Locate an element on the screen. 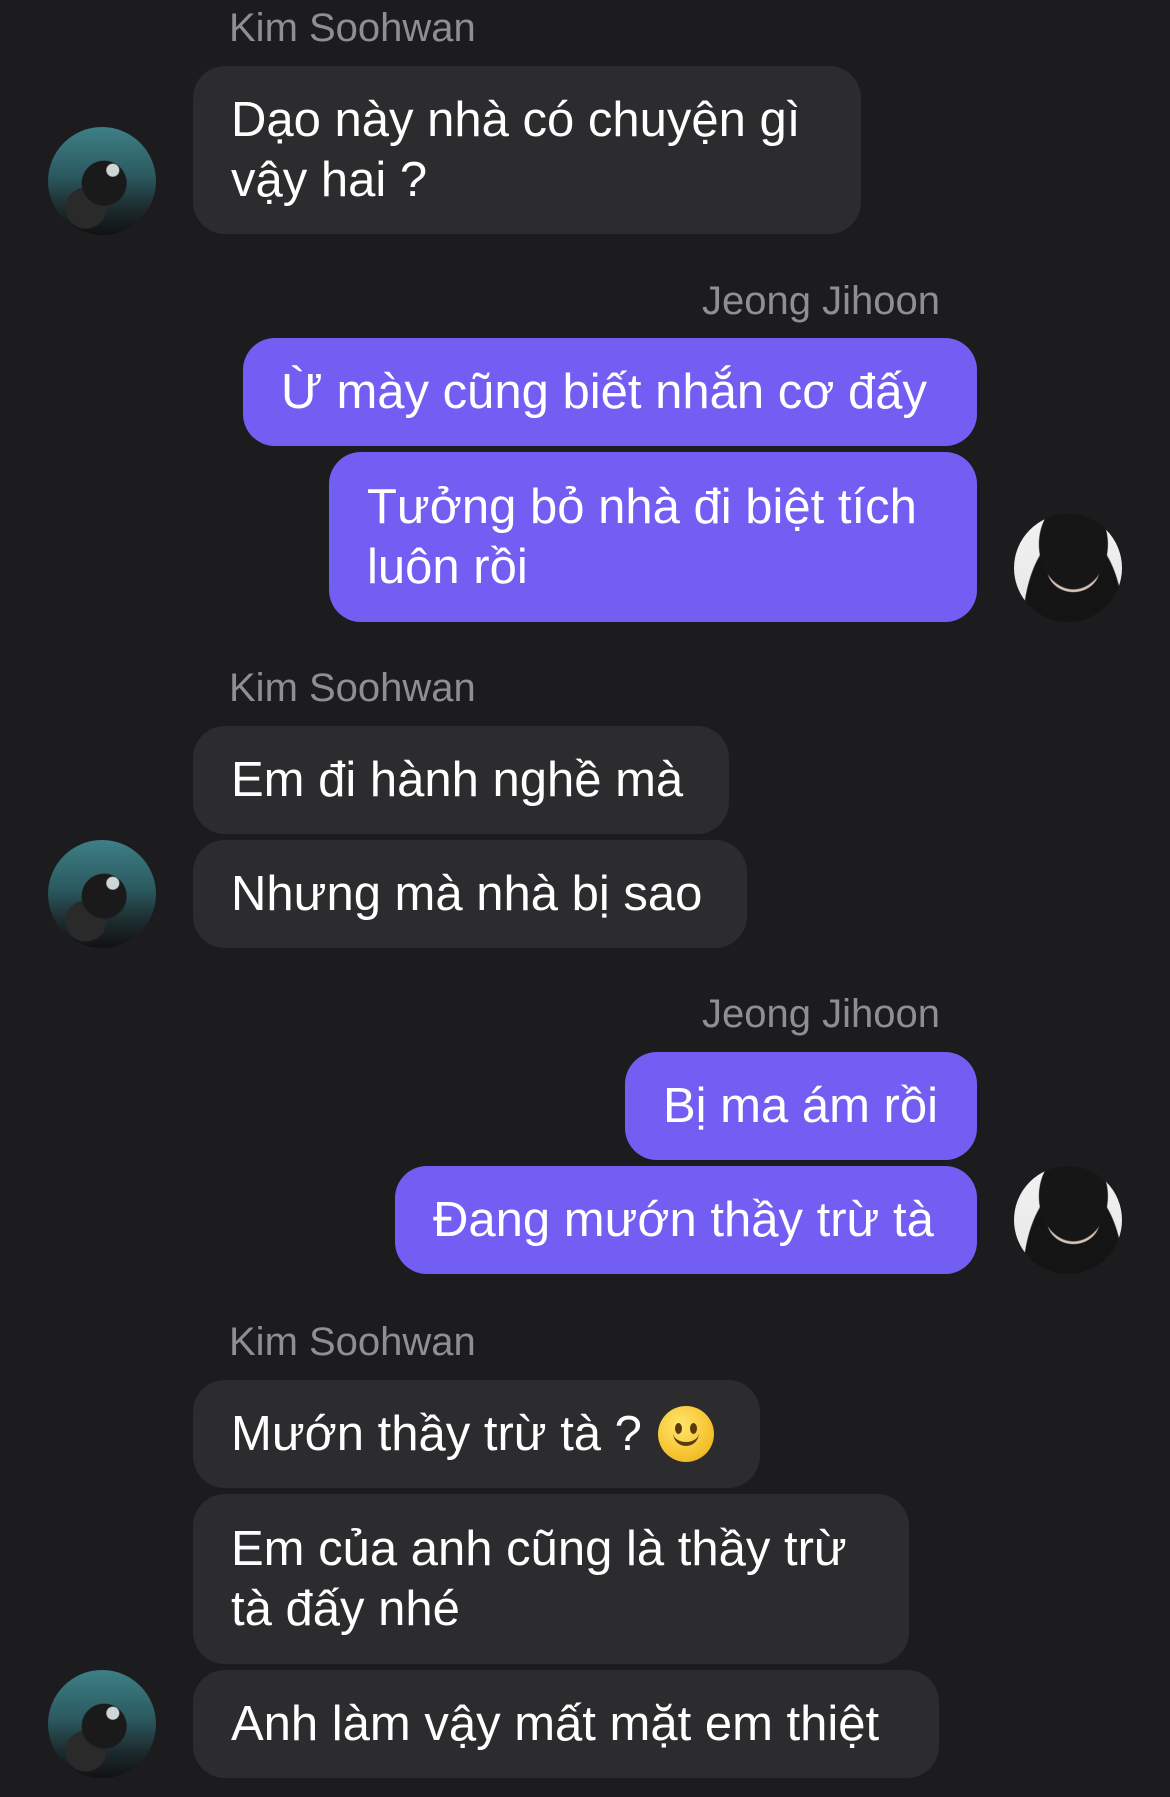  message-bubble-incoming: Dạo này nhà có chuyện gì vậy hai ? is located at coordinates (527, 150).